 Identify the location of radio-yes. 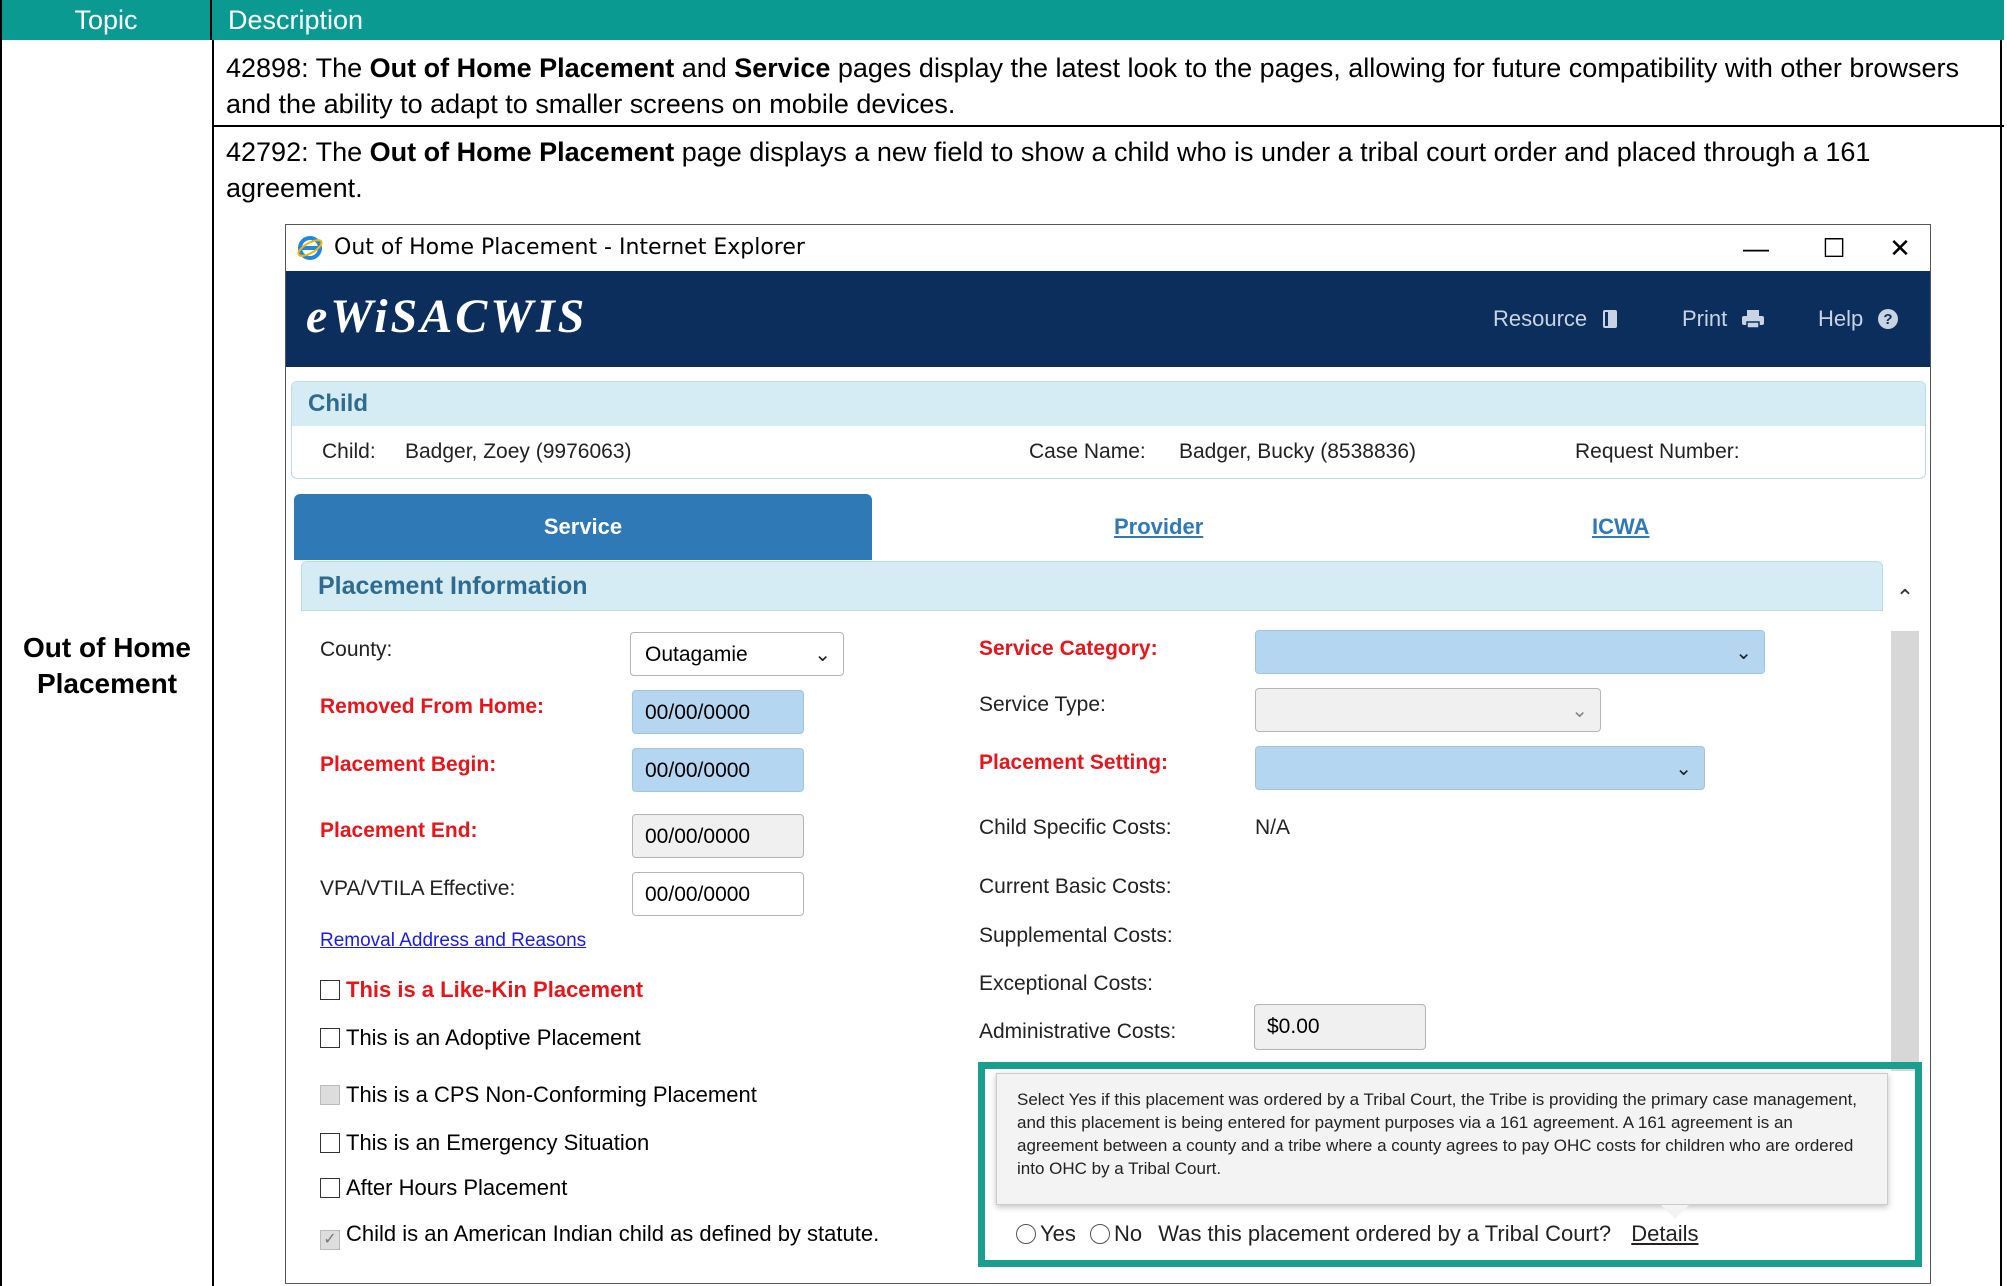
(1026, 1234).